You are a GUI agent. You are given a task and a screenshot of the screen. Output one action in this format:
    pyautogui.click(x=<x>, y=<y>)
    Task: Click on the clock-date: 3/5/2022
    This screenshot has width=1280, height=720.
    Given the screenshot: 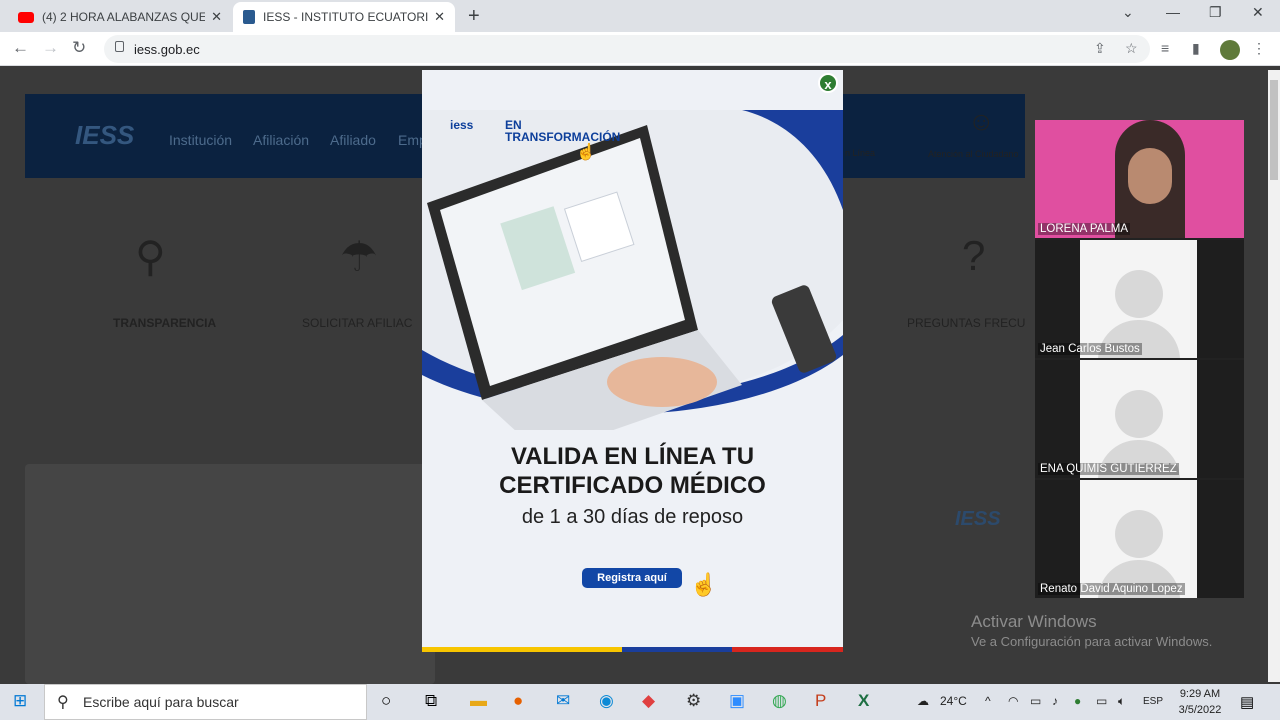 What is the action you would take?
    pyautogui.click(x=1200, y=710)
    